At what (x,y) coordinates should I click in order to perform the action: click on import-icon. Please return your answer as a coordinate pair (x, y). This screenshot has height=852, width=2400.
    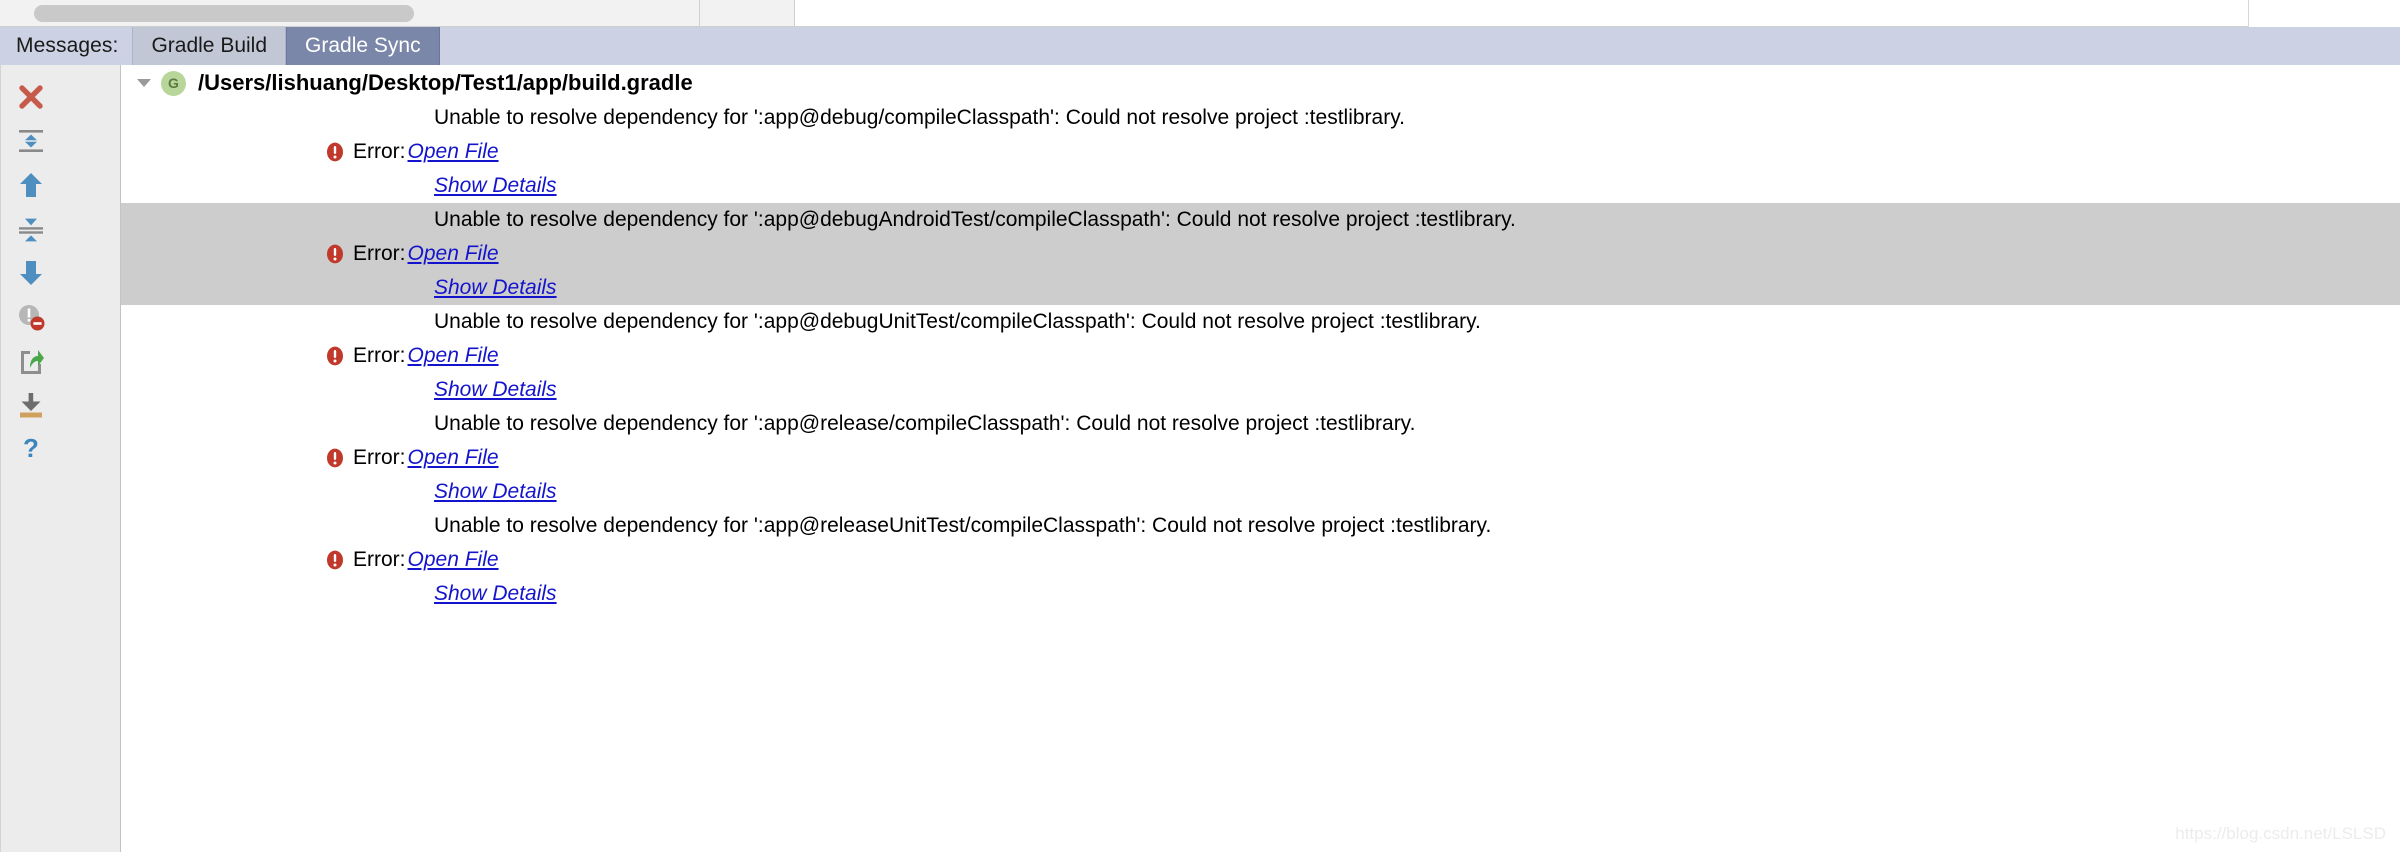
    Looking at the image, I should click on (31, 405).